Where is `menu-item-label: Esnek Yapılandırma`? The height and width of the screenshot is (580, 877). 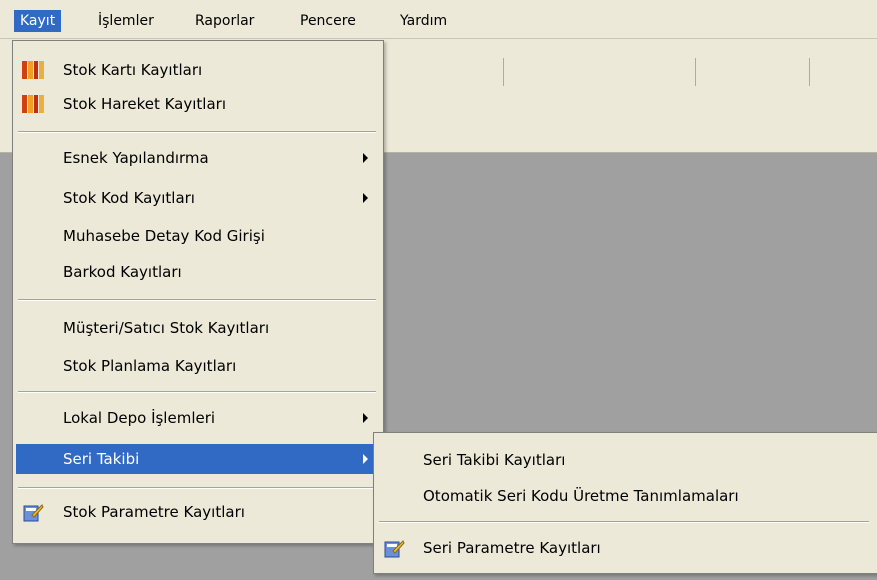
menu-item-label: Esnek Yapılandırma is located at coordinates (136, 158).